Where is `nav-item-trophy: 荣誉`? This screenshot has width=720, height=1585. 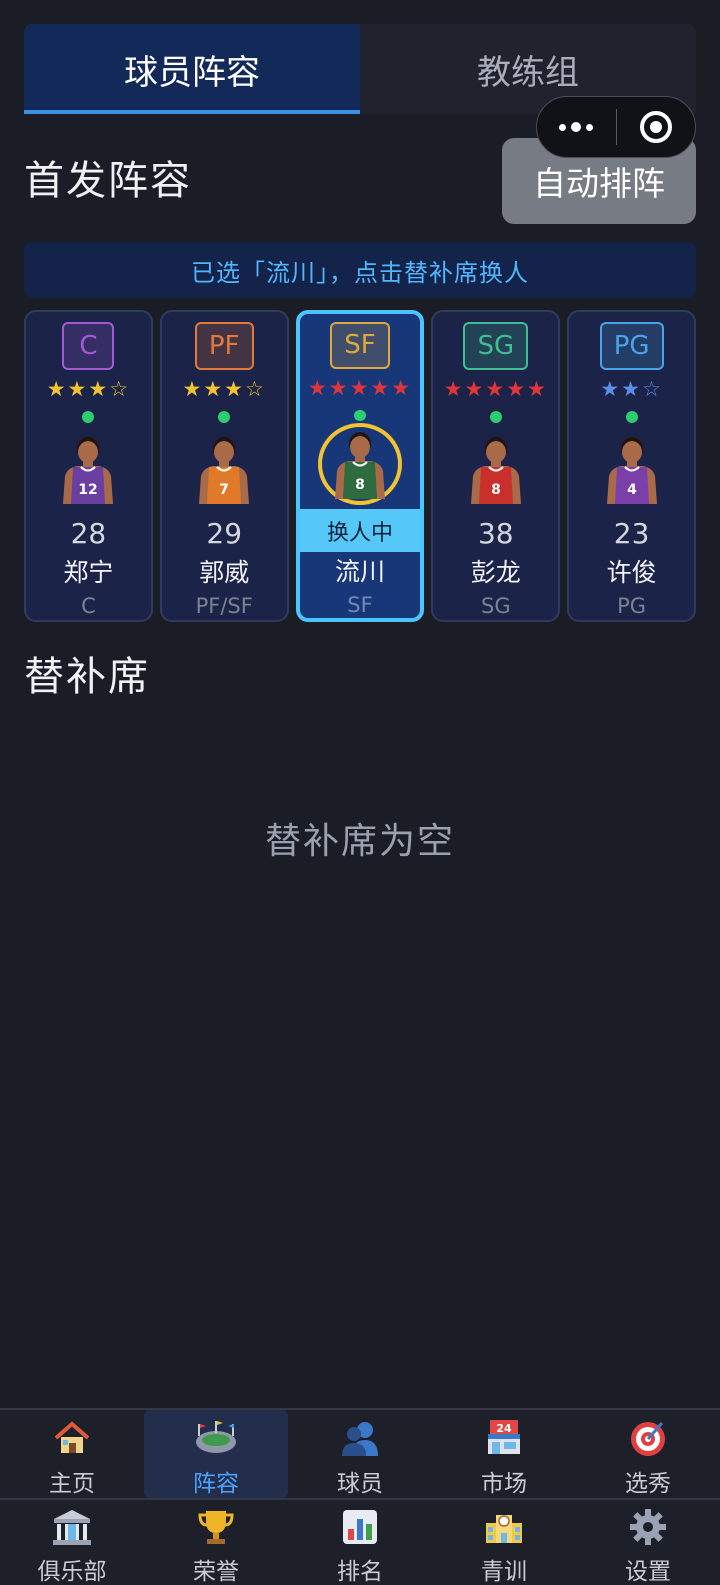 nav-item-trophy: 荣誉 is located at coordinates (216, 1542).